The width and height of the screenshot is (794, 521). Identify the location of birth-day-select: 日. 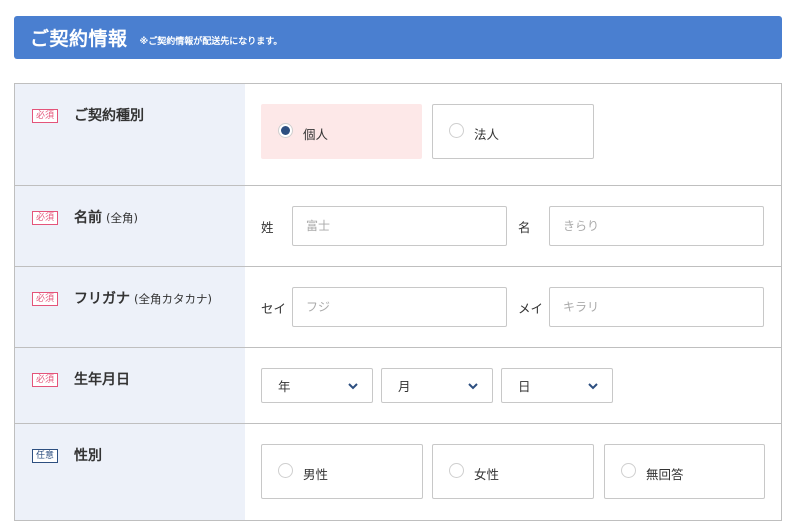
(557, 385).